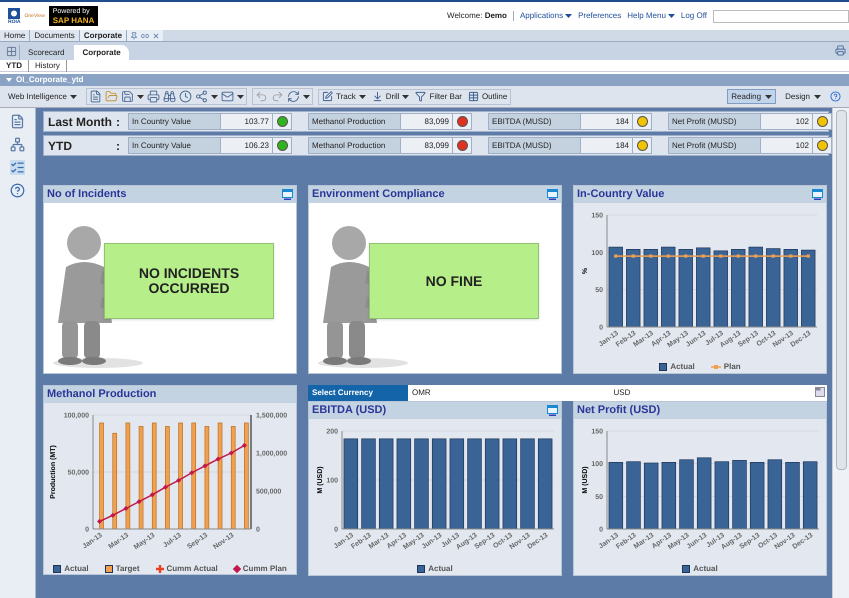  What do you see at coordinates (55, 35) in the screenshot?
I see `app-tab: Documents` at bounding box center [55, 35].